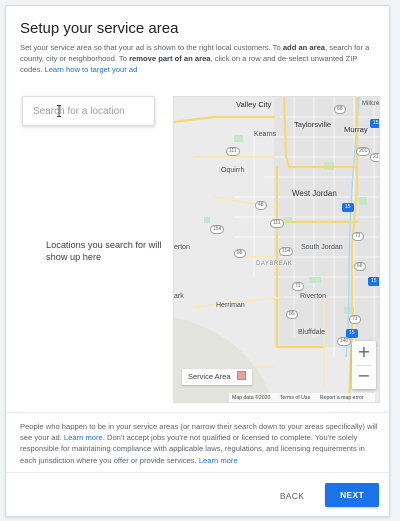  I want to click on map-label-oquirrh: Oquirrh, so click(233, 170).